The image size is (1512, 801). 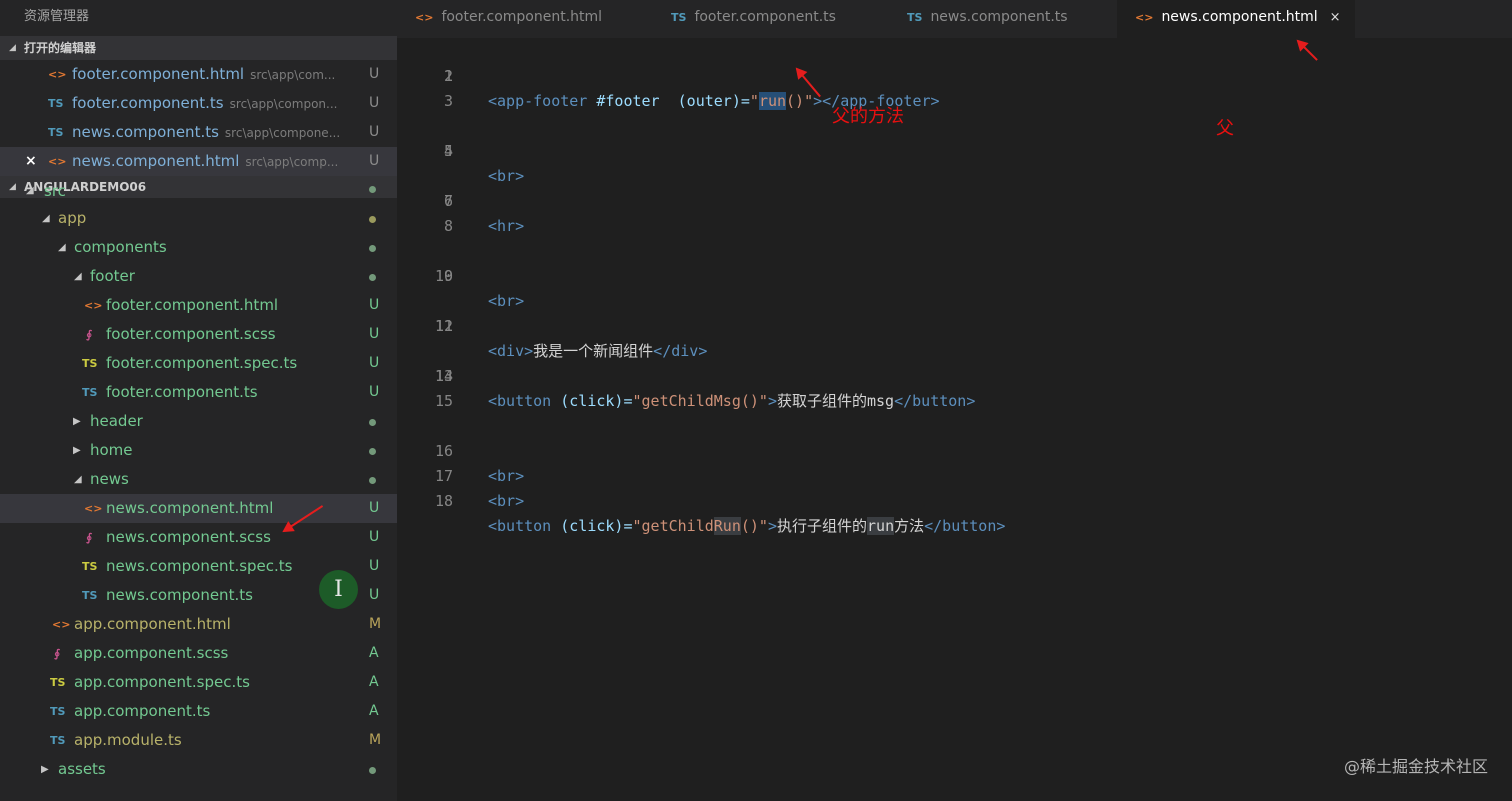 What do you see at coordinates (754, 526) in the screenshot?
I see `code-token: ()"` at bounding box center [754, 526].